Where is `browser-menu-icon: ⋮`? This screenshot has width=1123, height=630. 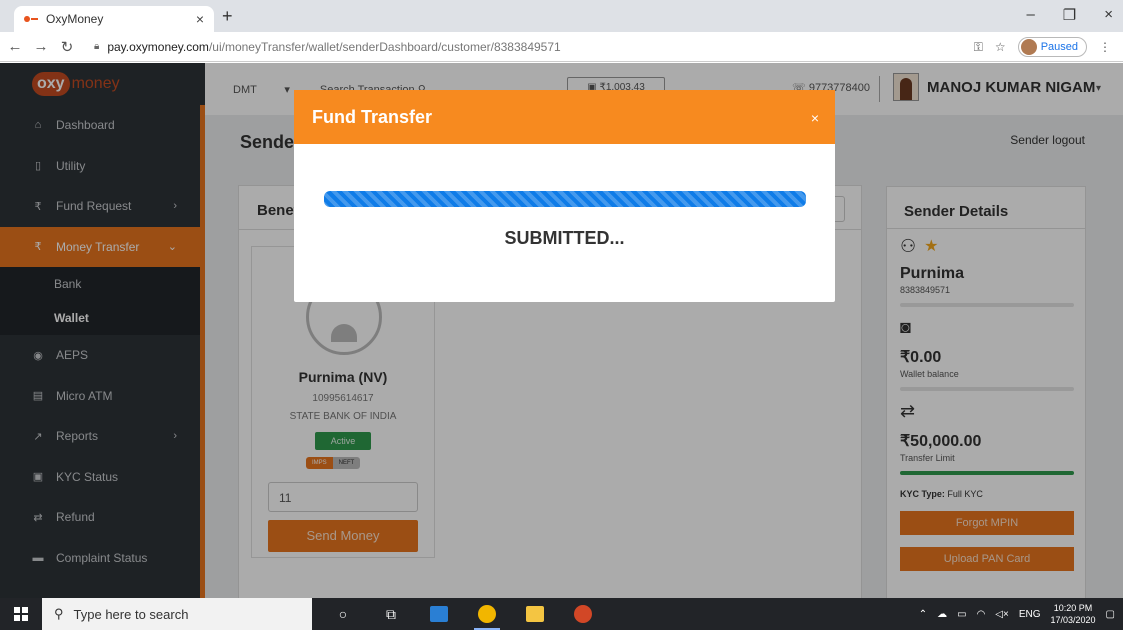
browser-menu-icon: ⋮ is located at coordinates (1105, 47).